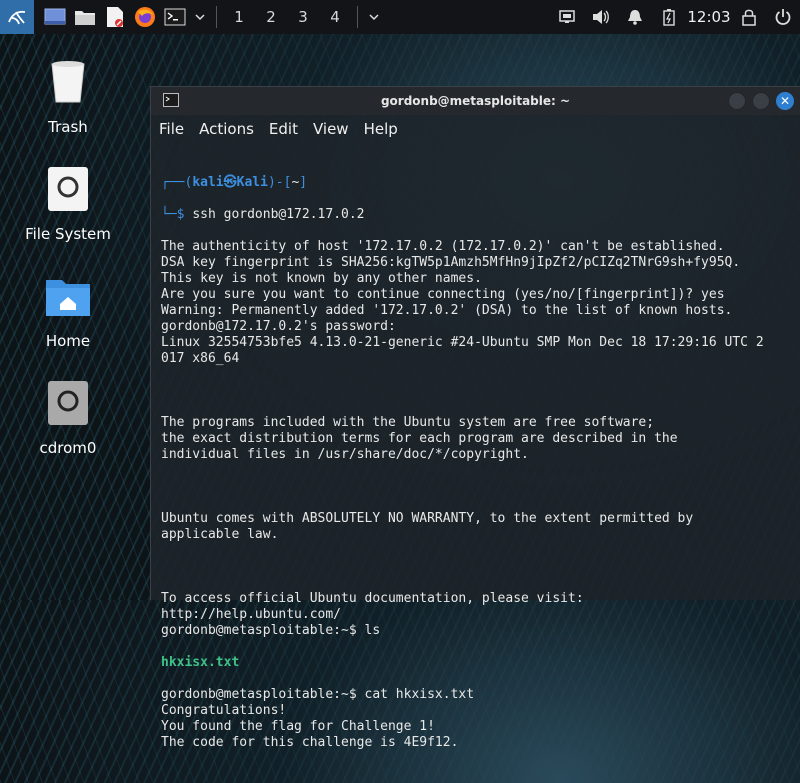 The height and width of the screenshot is (783, 800). I want to click on kali-dragon-icon, so click(17, 17).